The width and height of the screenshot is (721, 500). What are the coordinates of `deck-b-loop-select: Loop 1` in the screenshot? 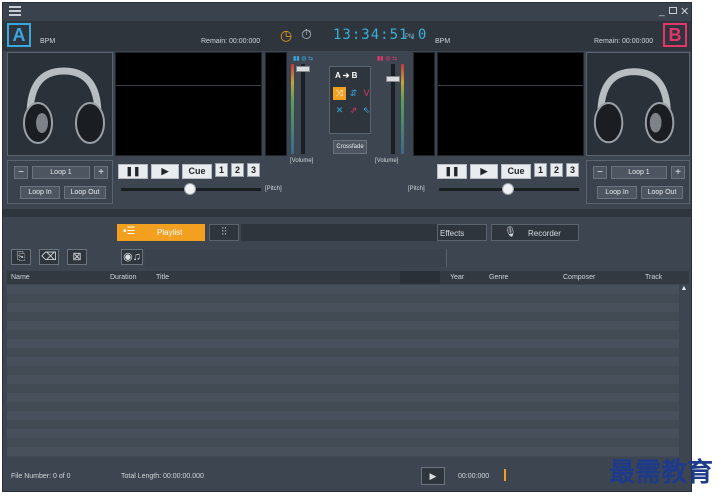 It's located at (639, 172).